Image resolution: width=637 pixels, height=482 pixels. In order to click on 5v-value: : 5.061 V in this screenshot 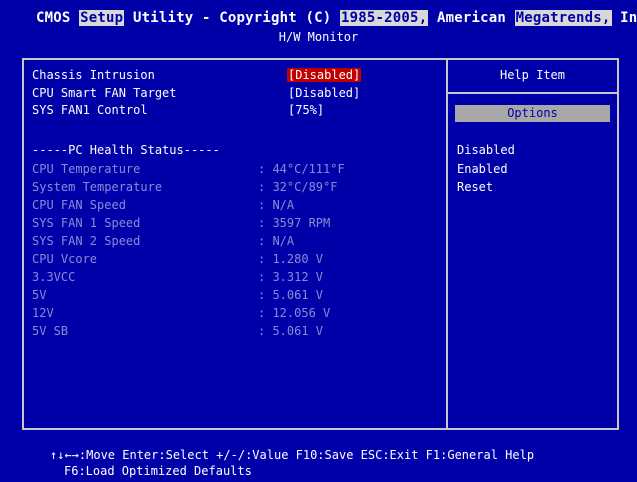, I will do `click(291, 295)`.